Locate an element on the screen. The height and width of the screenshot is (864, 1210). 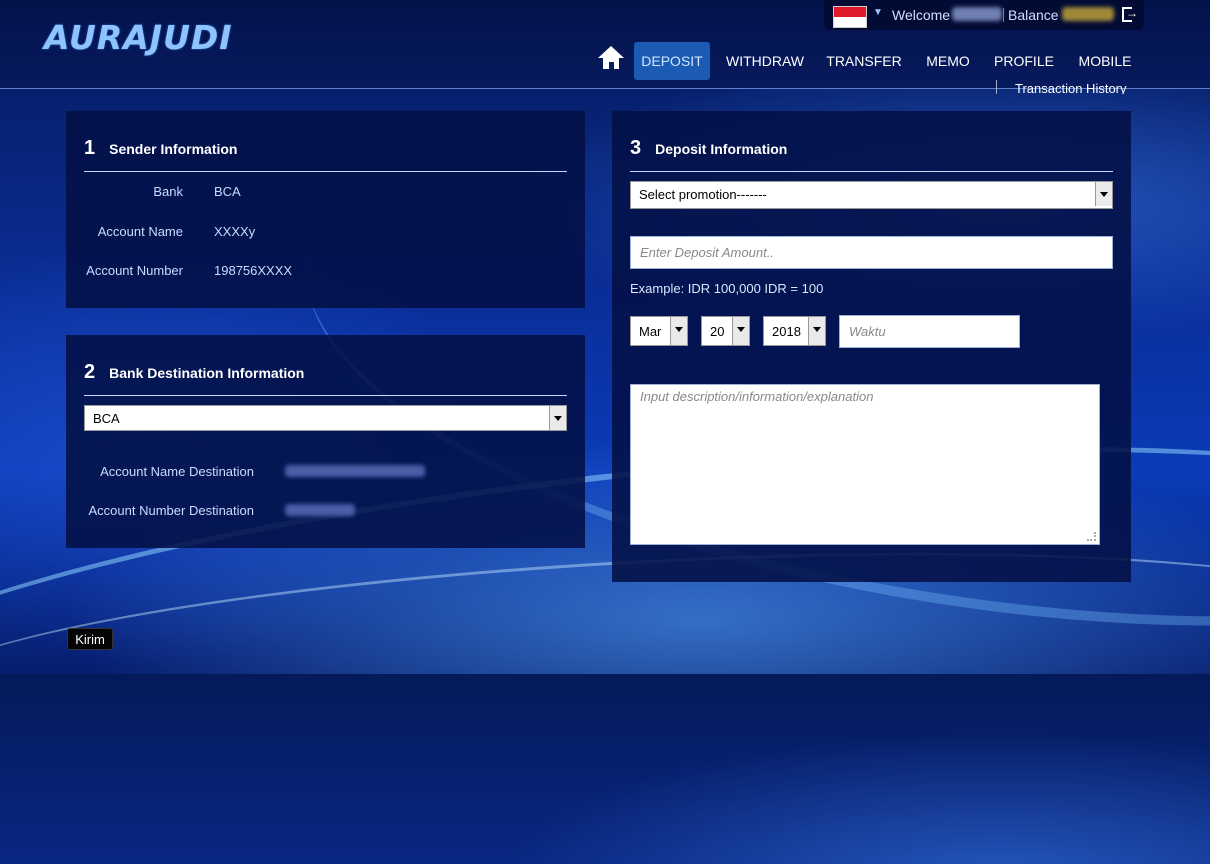
account-number-destination-label: Account Number Destination is located at coordinates (171, 510).